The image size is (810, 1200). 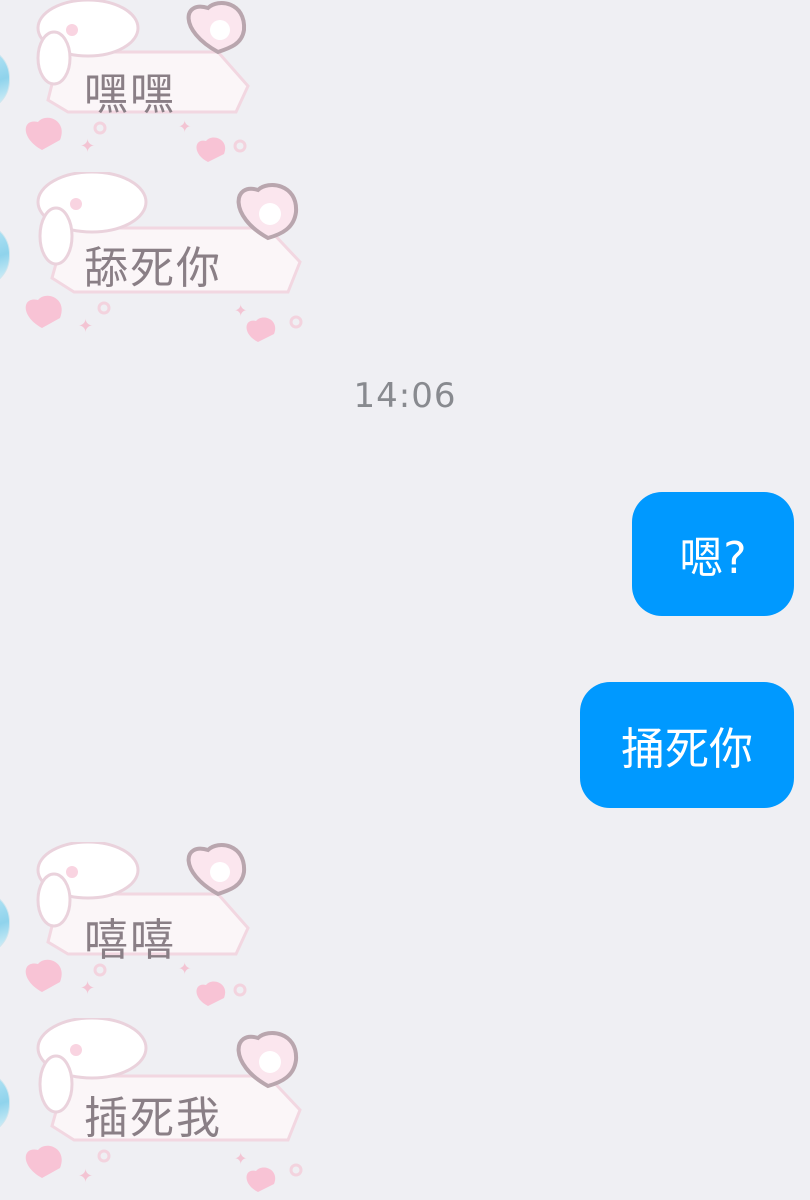 I want to click on message-text: 捅死你, so click(x=687, y=749).